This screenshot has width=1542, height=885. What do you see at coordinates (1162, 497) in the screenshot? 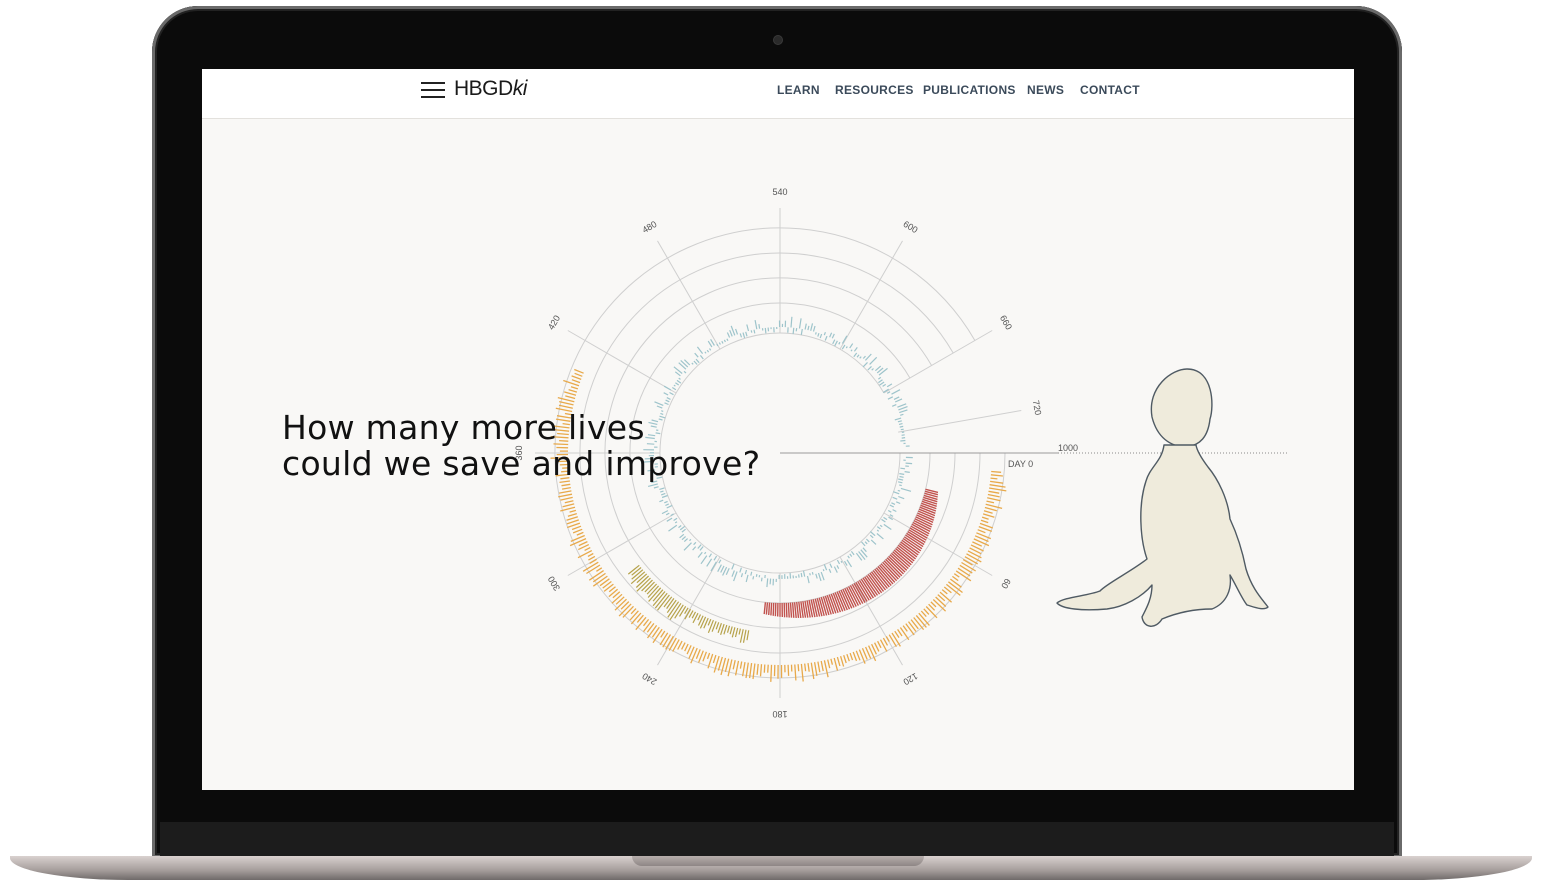
I see `baby-illustration` at bounding box center [1162, 497].